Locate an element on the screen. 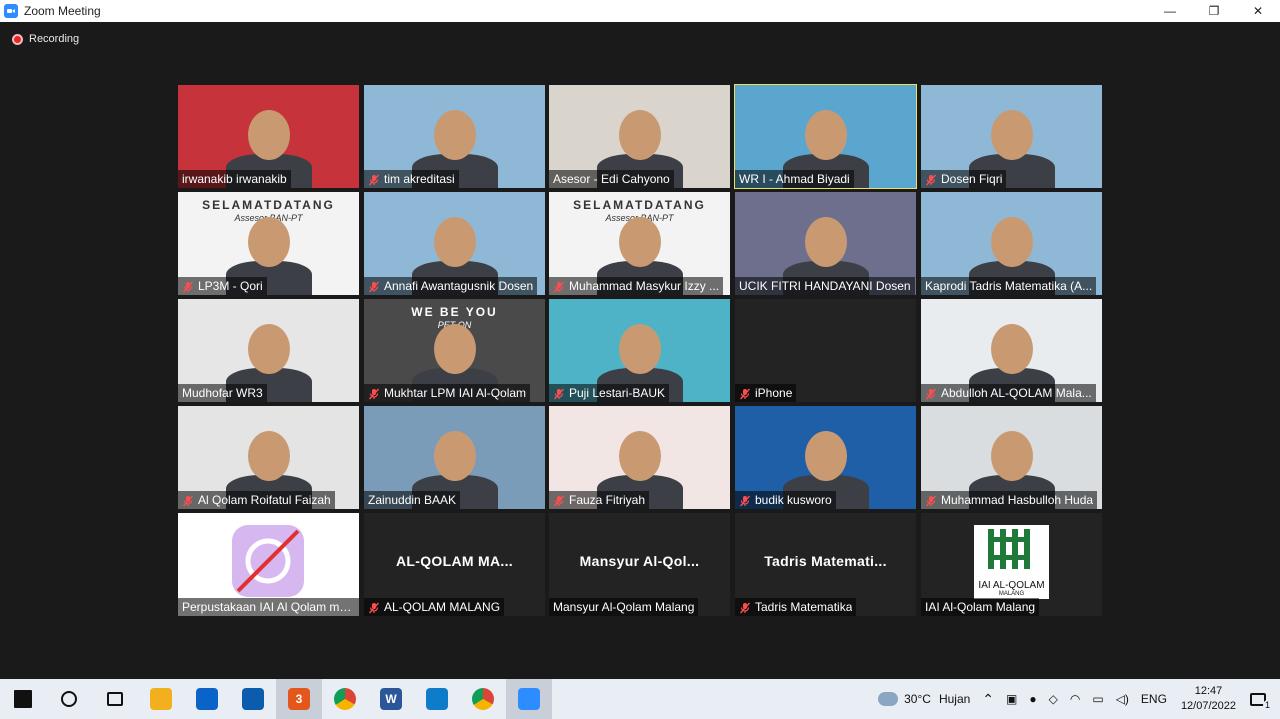 This screenshot has height=719, width=1280. chrome-icon is located at coordinates (345, 699).